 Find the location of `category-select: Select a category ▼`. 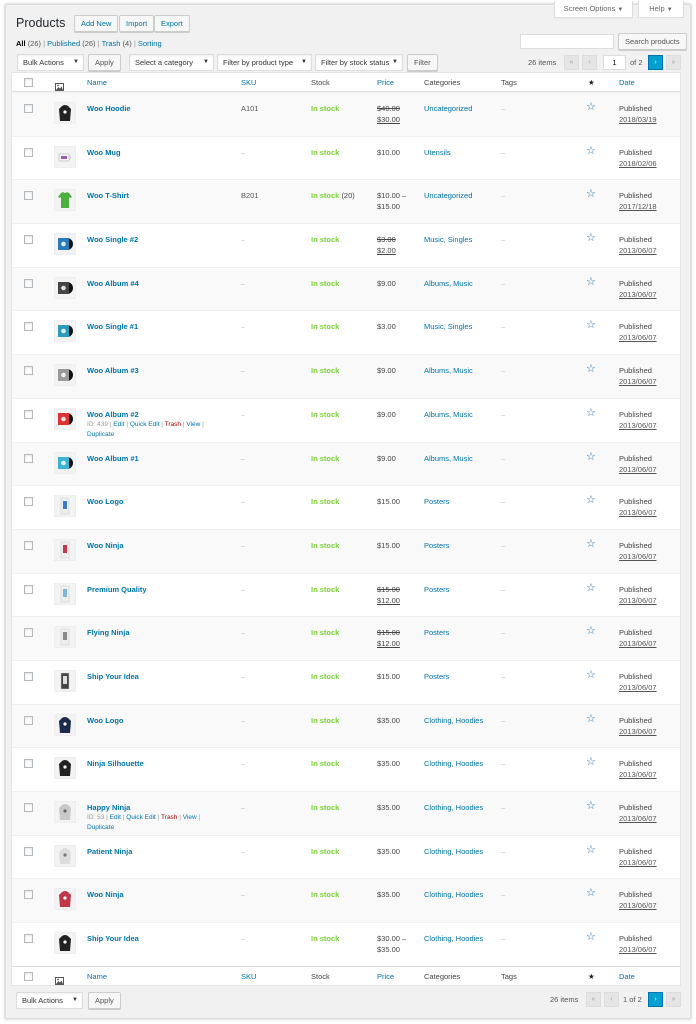

category-select: Select a category ▼ is located at coordinates (171, 62).